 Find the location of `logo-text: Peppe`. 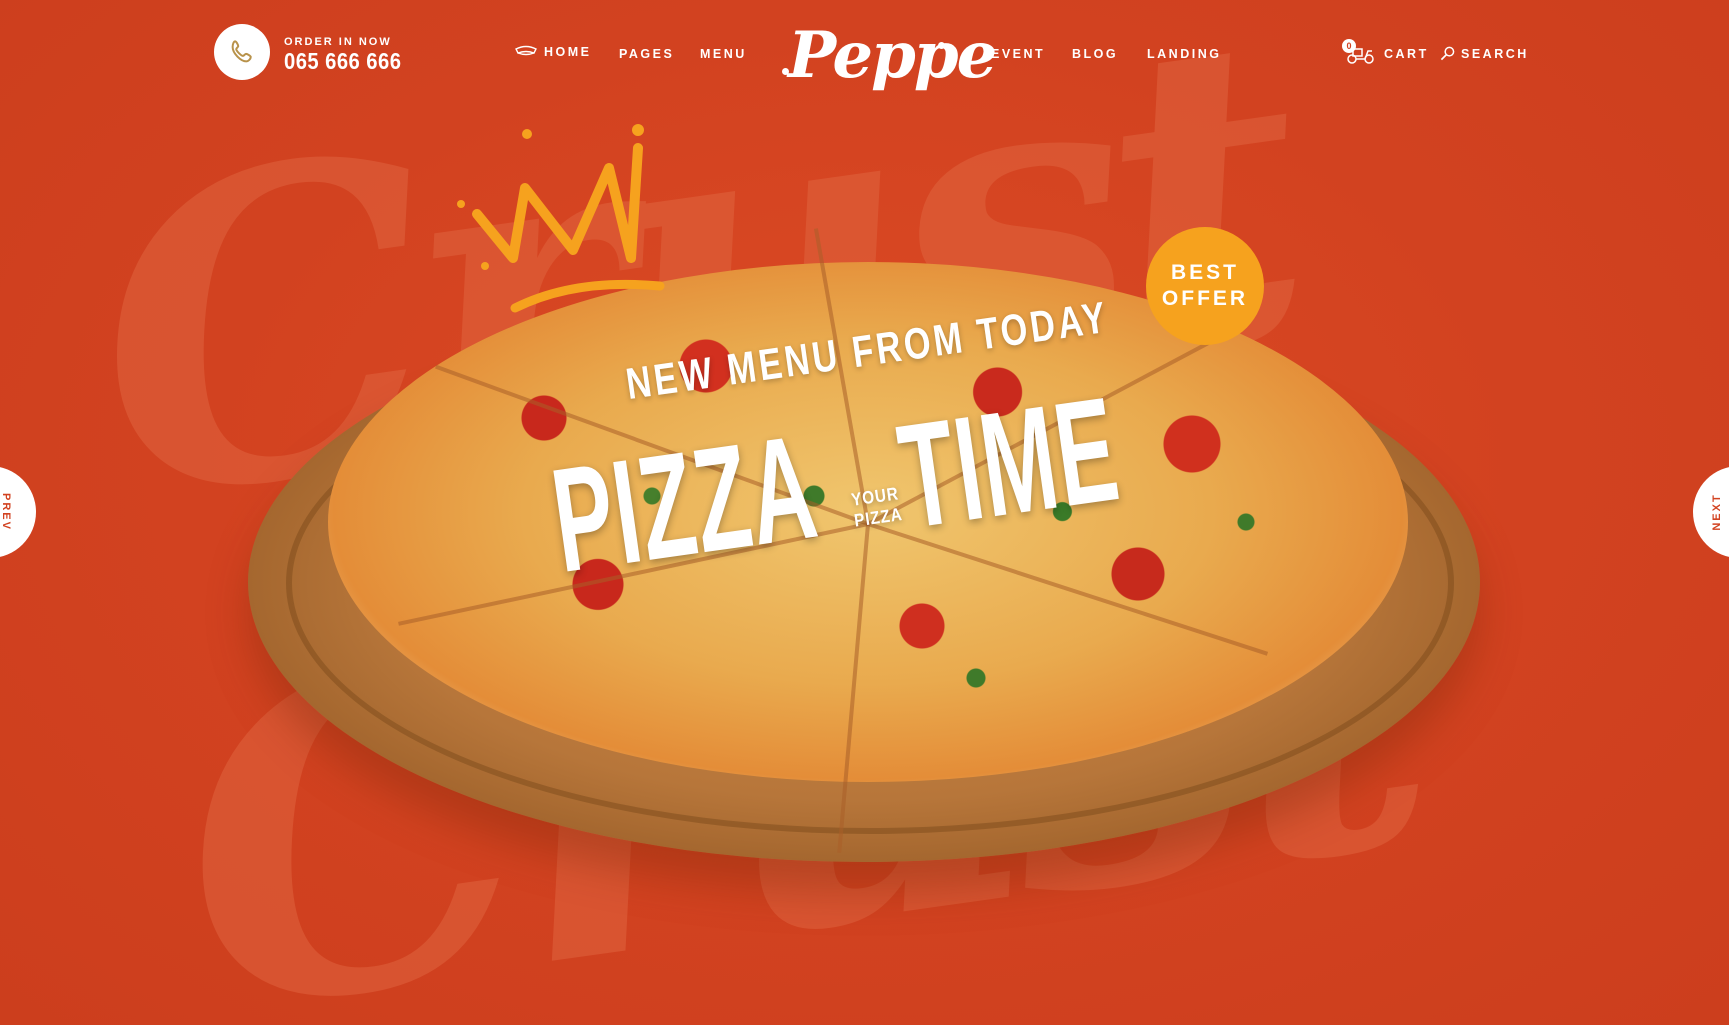

logo-text: Peppe is located at coordinates (892, 55).